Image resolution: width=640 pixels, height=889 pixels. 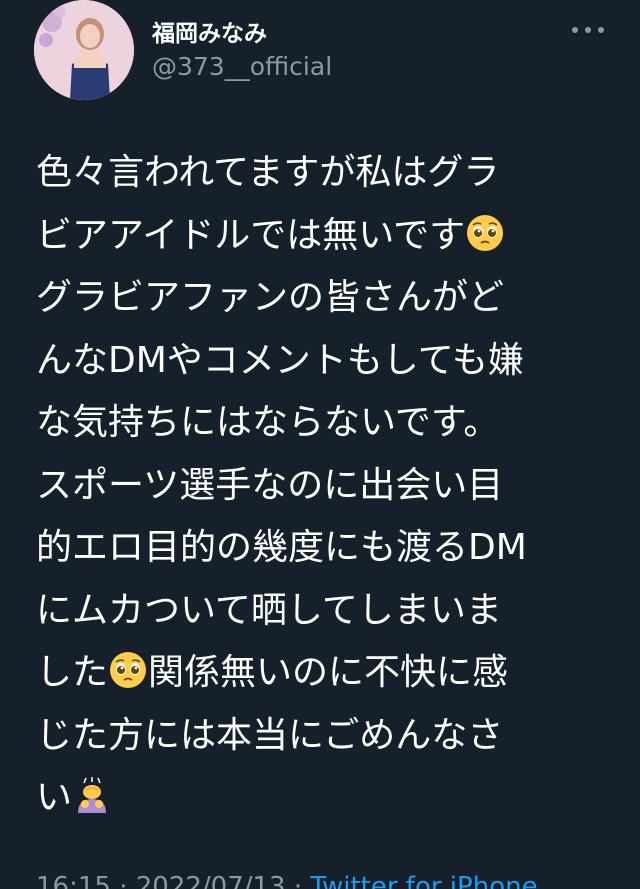 I want to click on tweet-time: 16:15, so click(x=73, y=880).